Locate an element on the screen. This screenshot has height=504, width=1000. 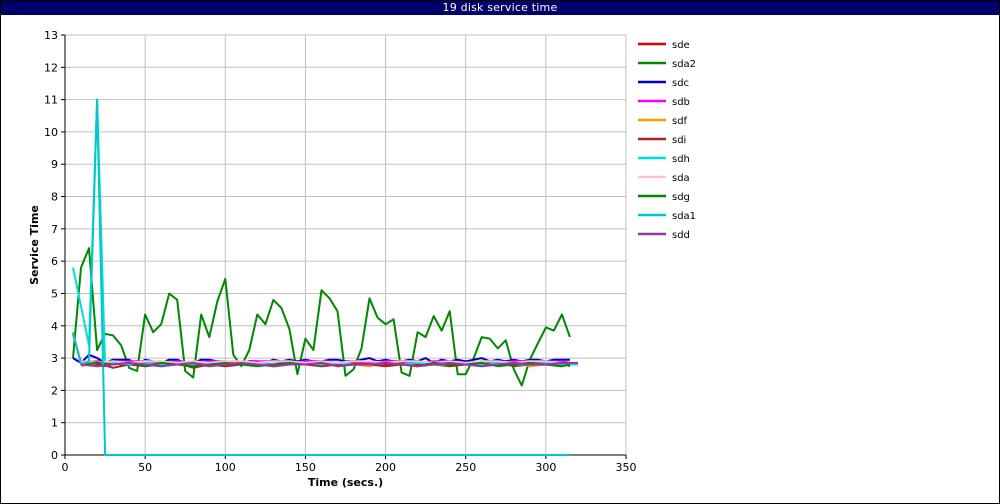
legend: sde sda2 sdc sdb sdf sdi sdh sda sdg sda1 sdd is located at coordinates (667, 140).